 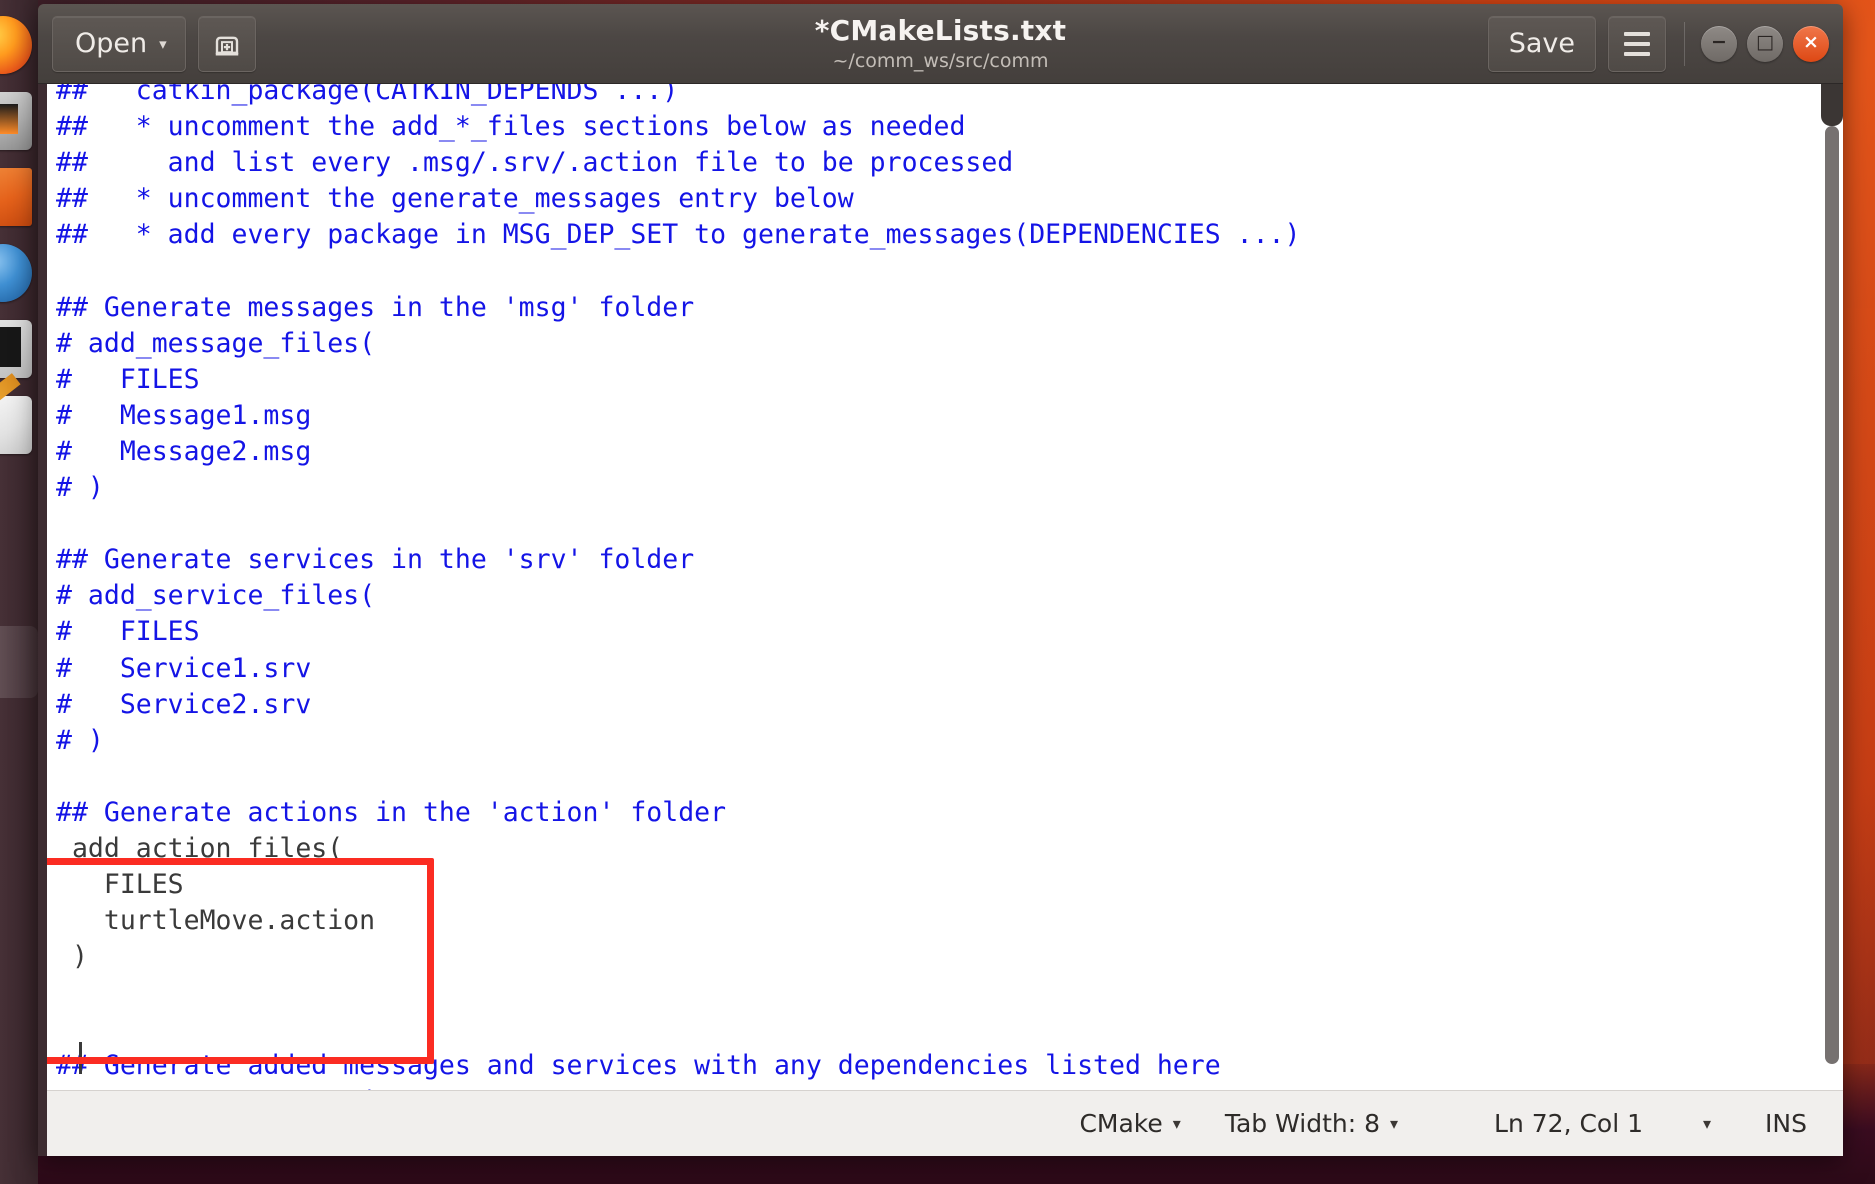 I want to click on code-line: FILES, so click(x=120, y=885).